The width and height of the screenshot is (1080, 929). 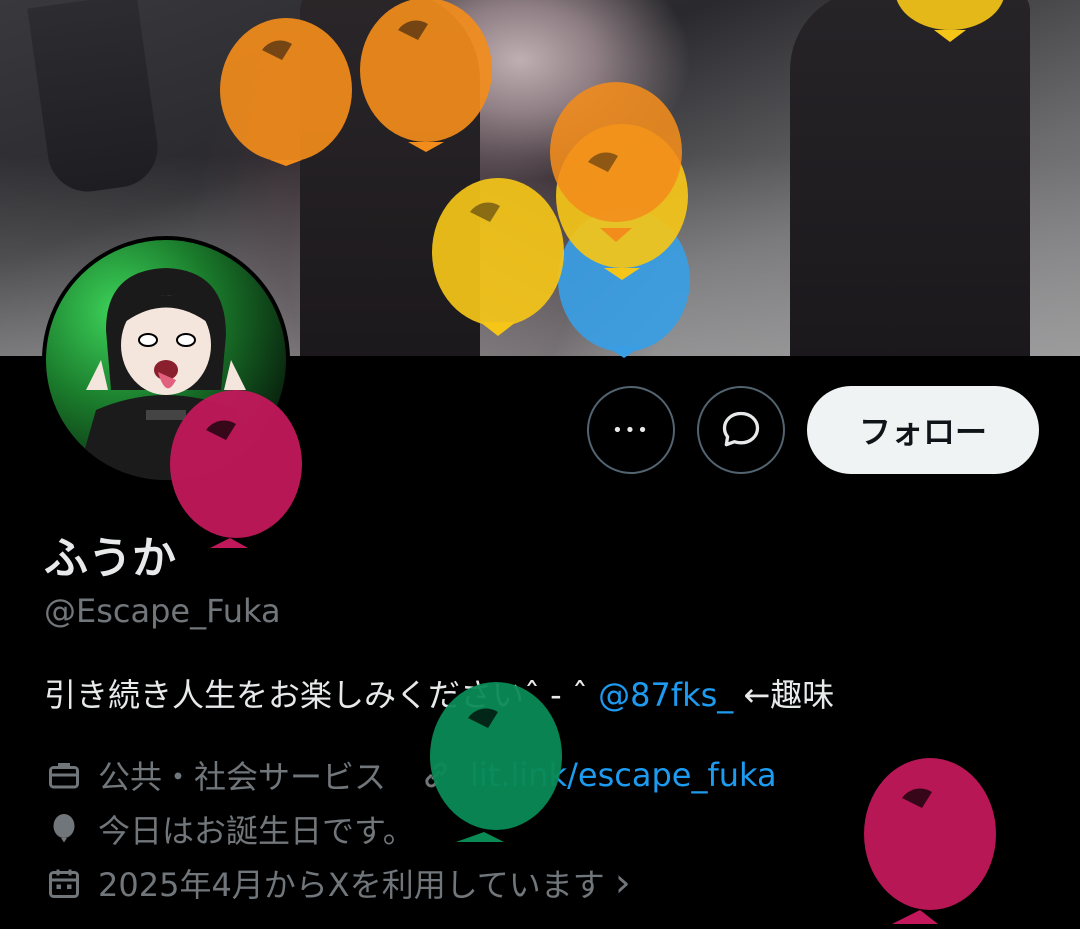 I want to click on bio-text: 引き続き人生をお楽しみくださいˆ - ˆ, so click(x=316, y=695).